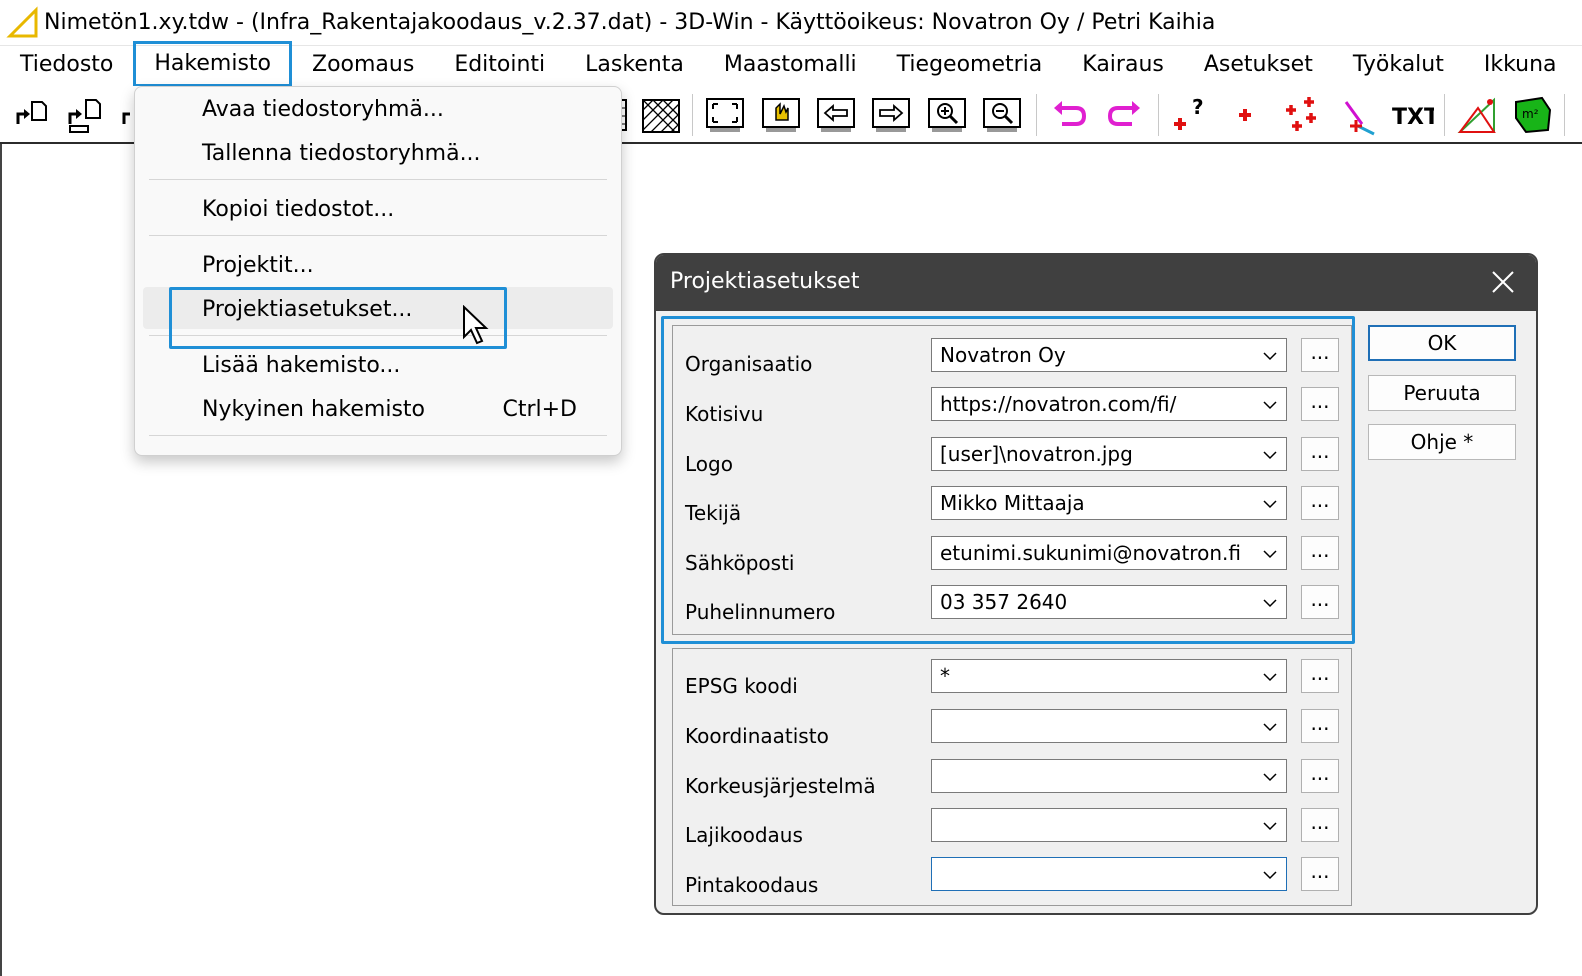 The width and height of the screenshot is (1582, 976). What do you see at coordinates (1477, 115) in the screenshot?
I see `triangle-measure-icon` at bounding box center [1477, 115].